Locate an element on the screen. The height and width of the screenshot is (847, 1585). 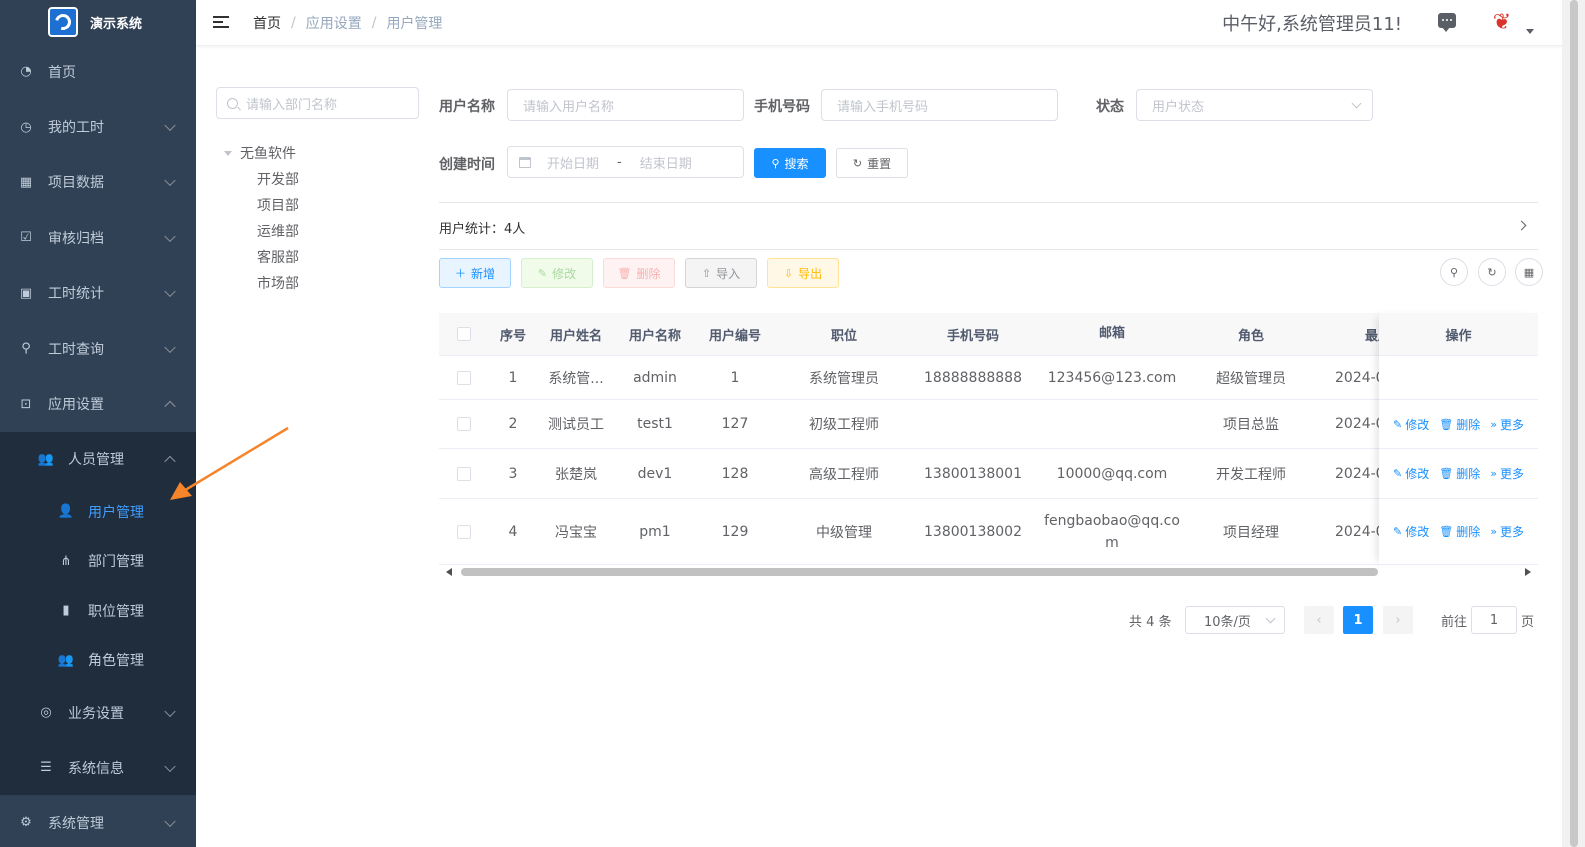
username-label: 用户名称 is located at coordinates (467, 107).